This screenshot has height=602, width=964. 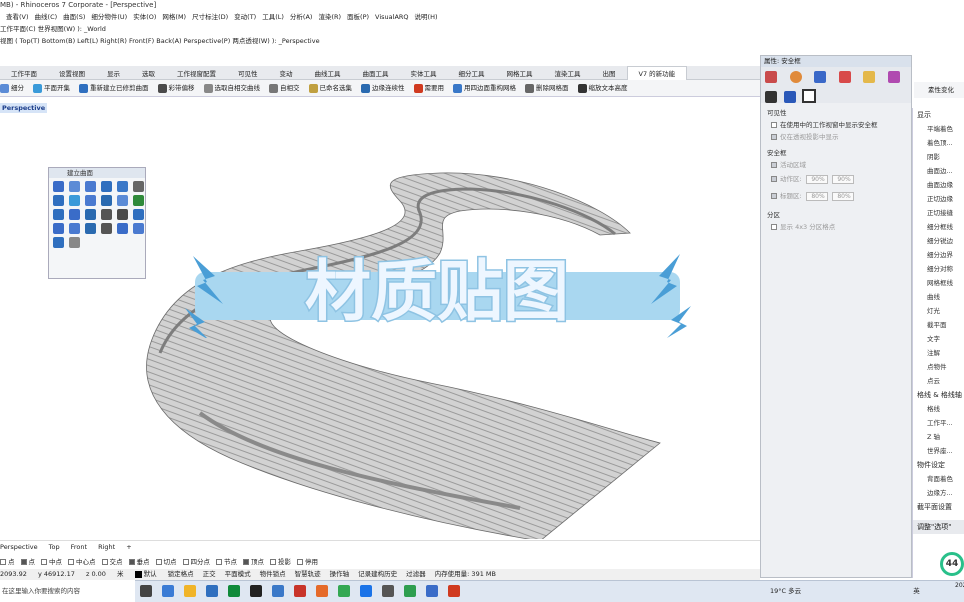 I want to click on viewport-tab: Top, so click(x=54, y=547).